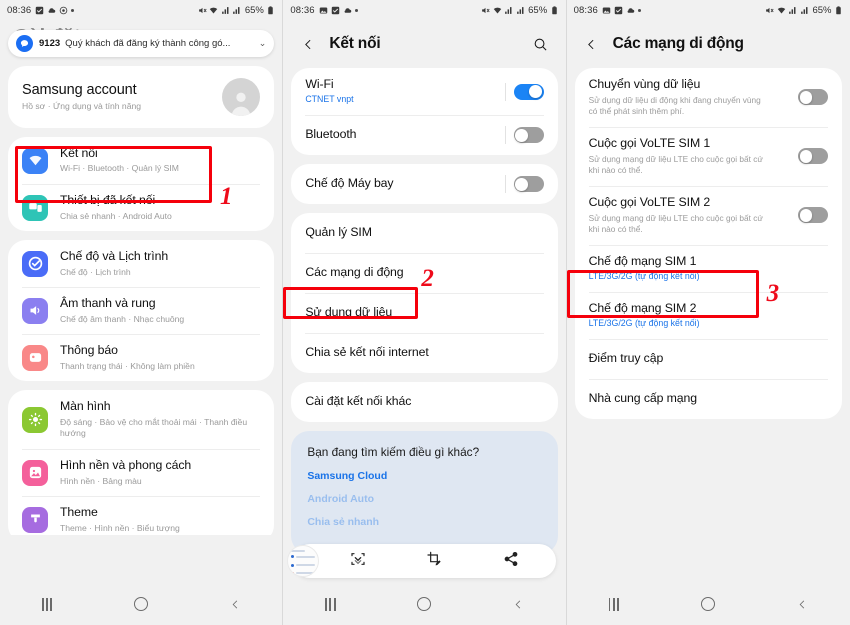  What do you see at coordinates (319, 84) in the screenshot?
I see `wifi-title: Wi-Fi` at bounding box center [319, 84].